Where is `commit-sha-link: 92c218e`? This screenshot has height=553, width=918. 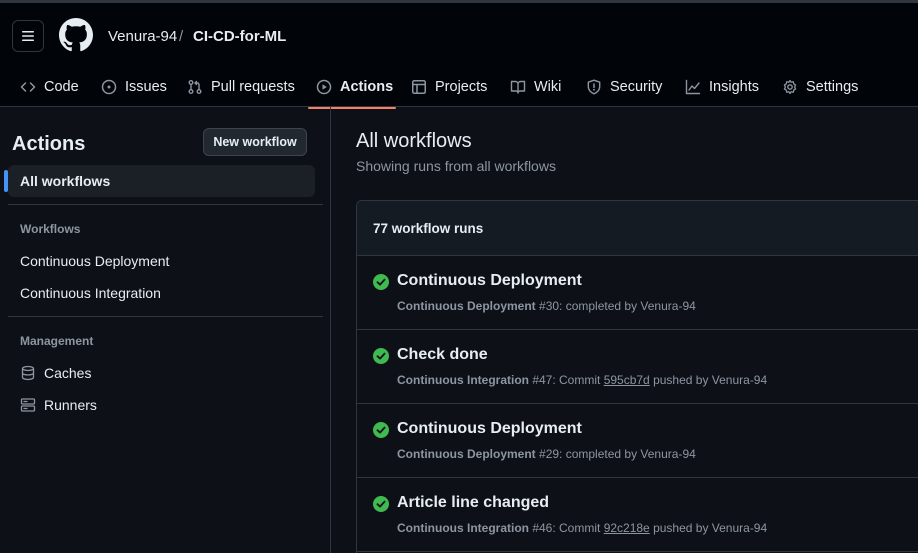
commit-sha-link: 92c218e is located at coordinates (627, 528).